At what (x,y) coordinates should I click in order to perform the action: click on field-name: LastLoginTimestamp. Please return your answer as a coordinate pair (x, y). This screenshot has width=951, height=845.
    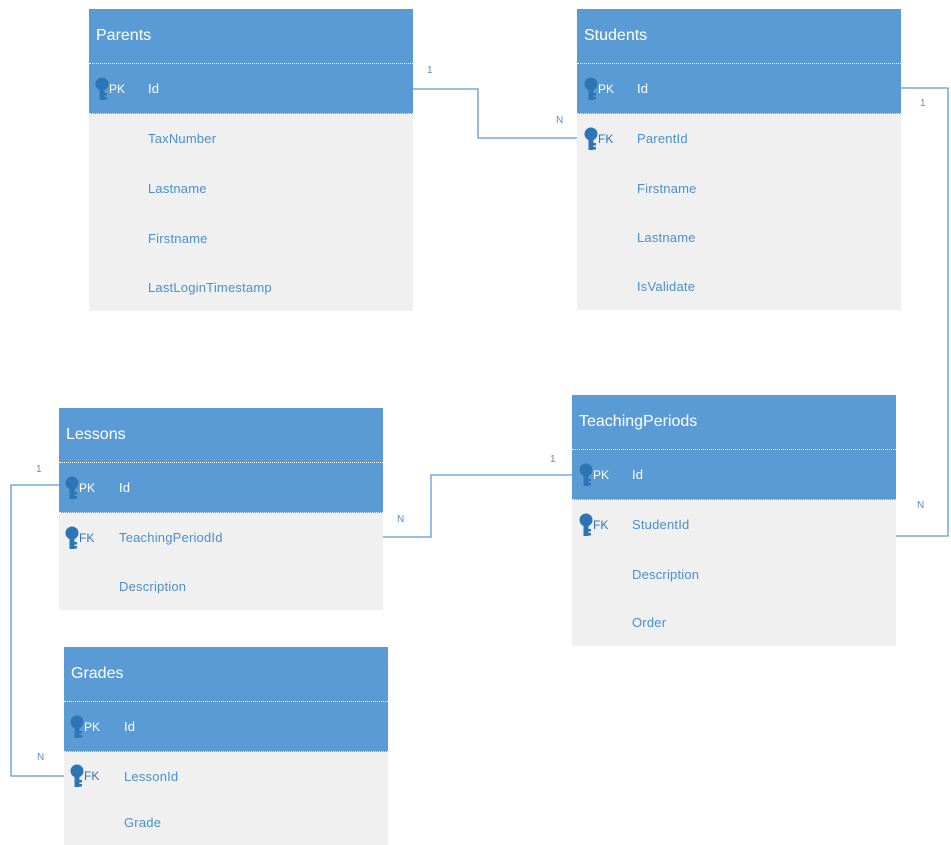
    Looking at the image, I should click on (210, 287).